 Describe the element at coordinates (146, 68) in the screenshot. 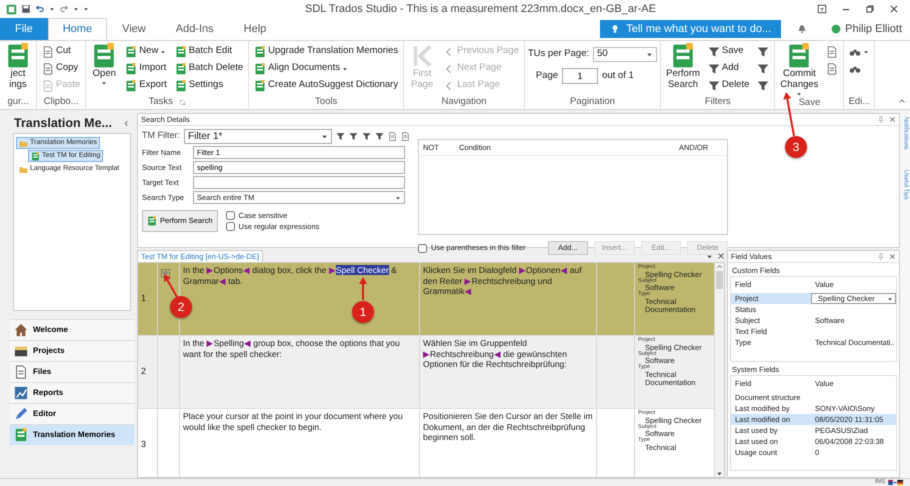

I see `ribbon-button: Import` at that location.